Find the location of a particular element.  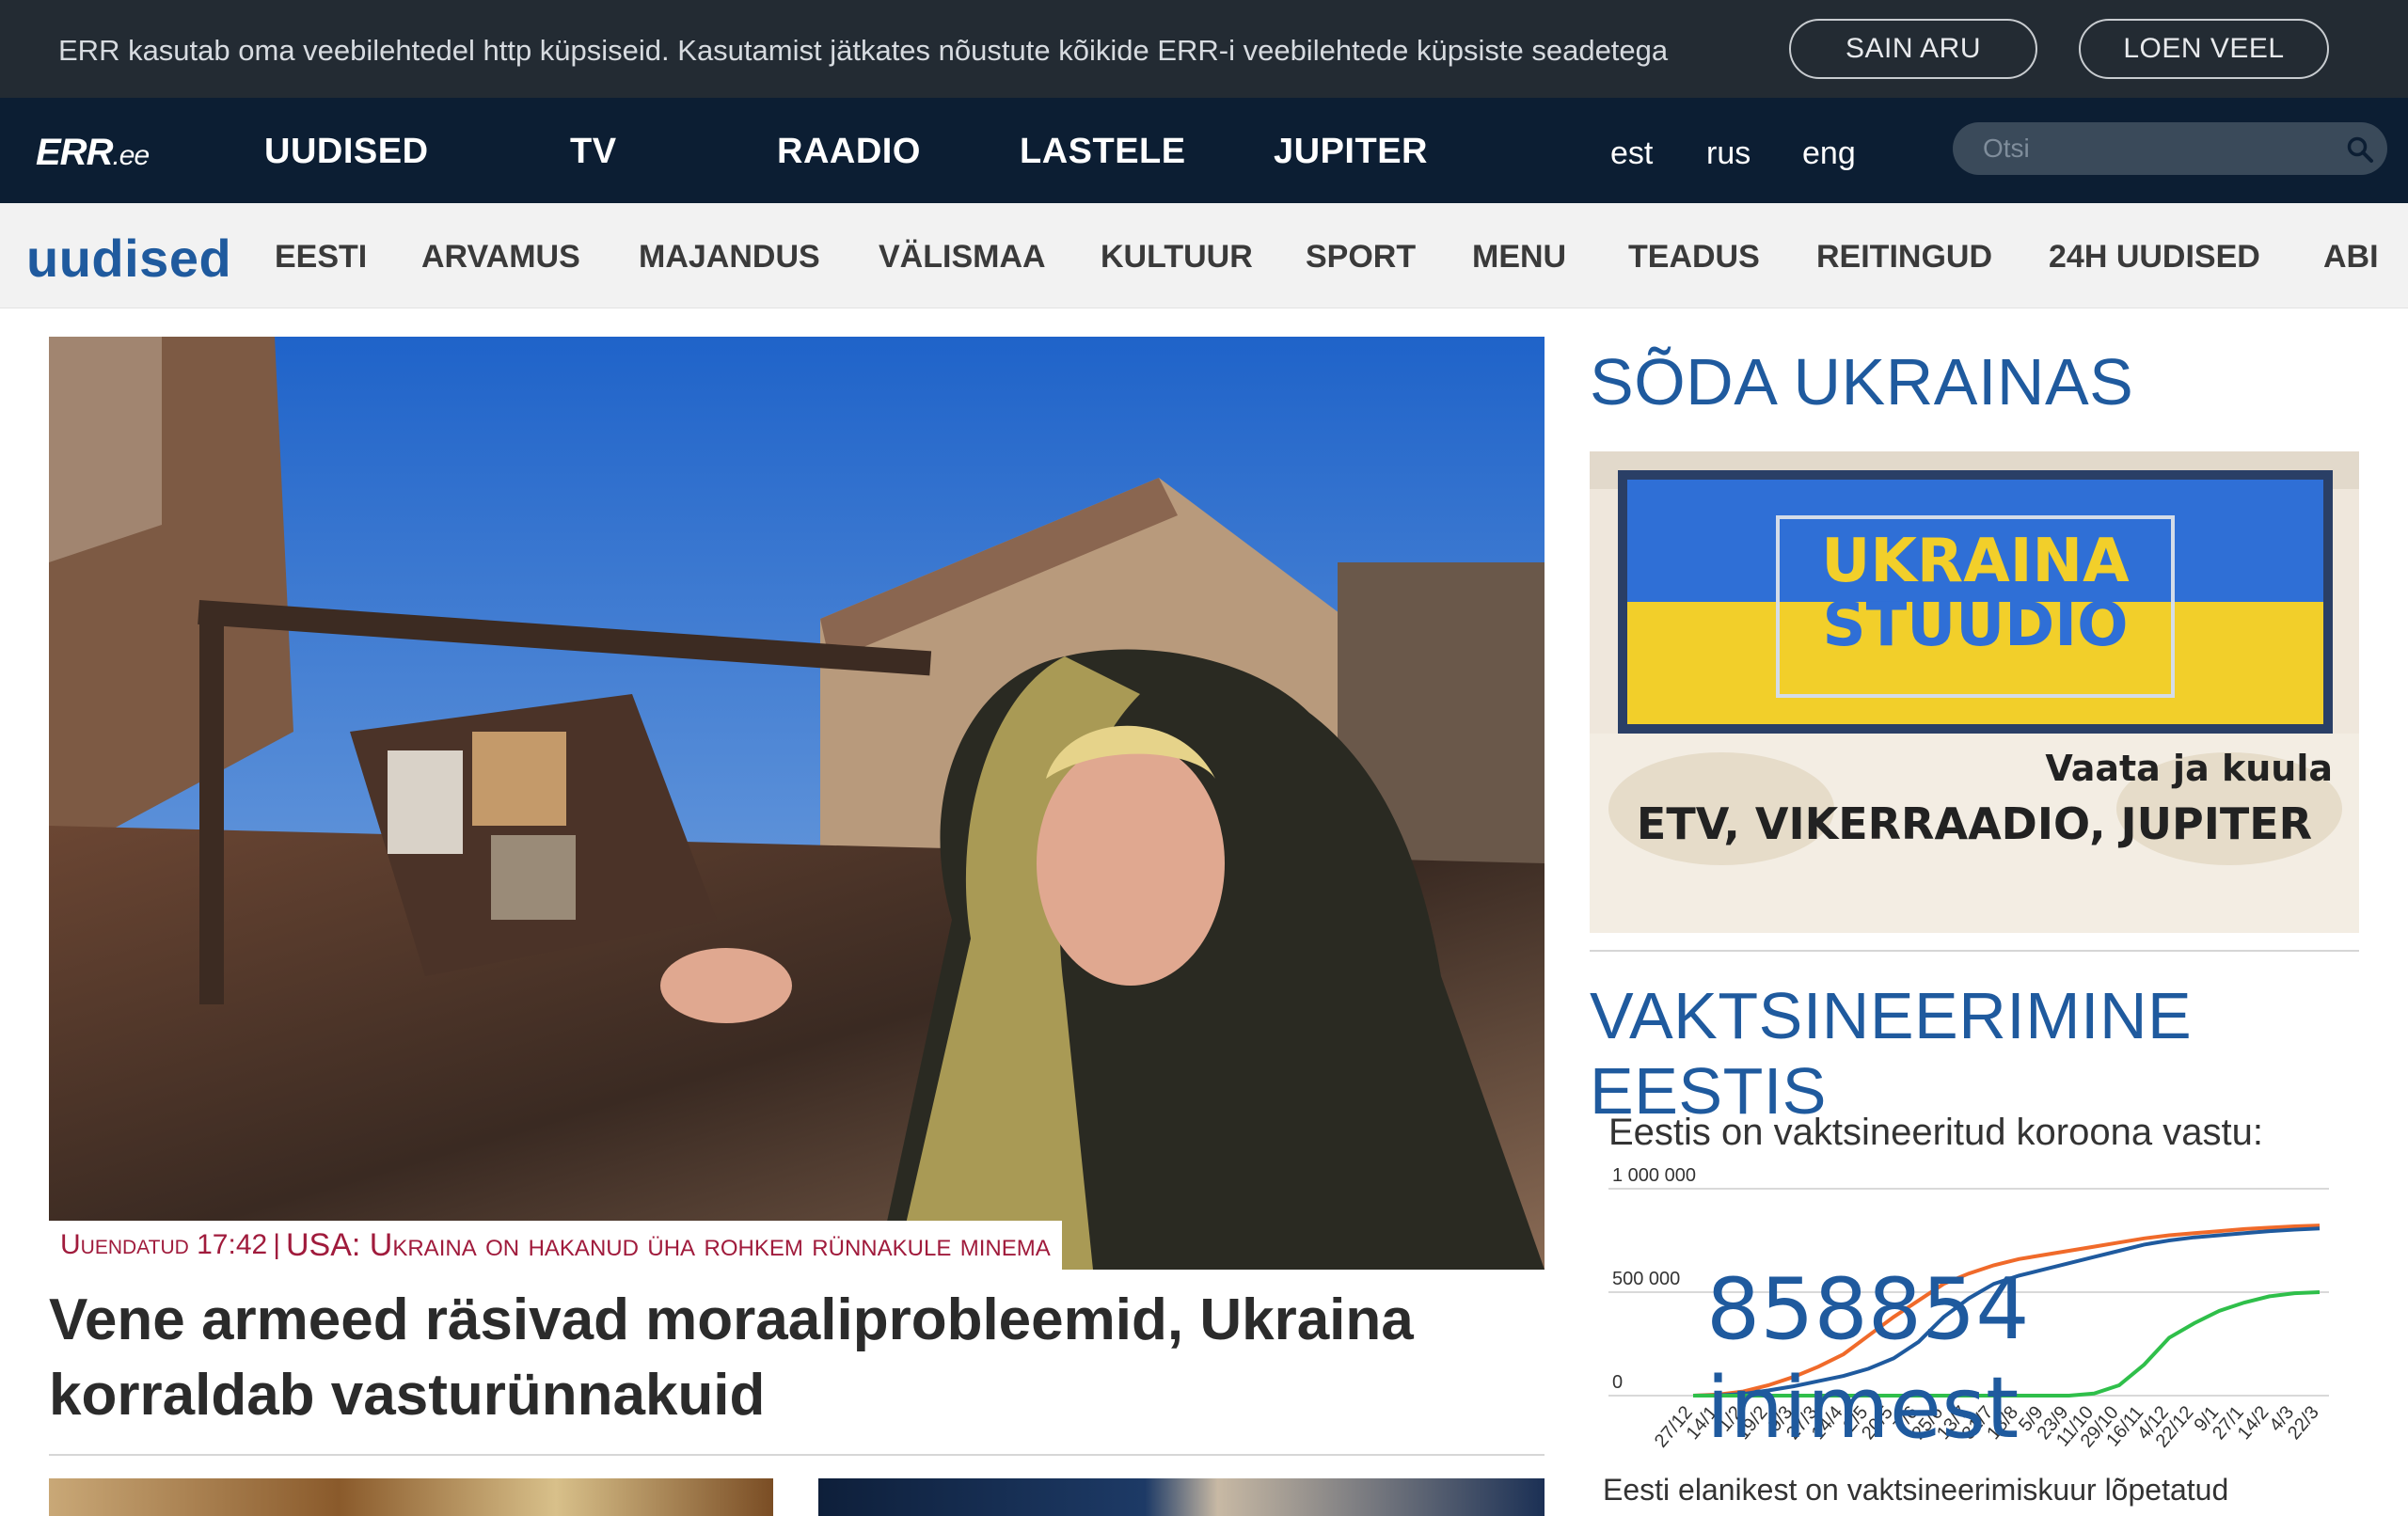

logo-text: ERR is located at coordinates (75, 152).